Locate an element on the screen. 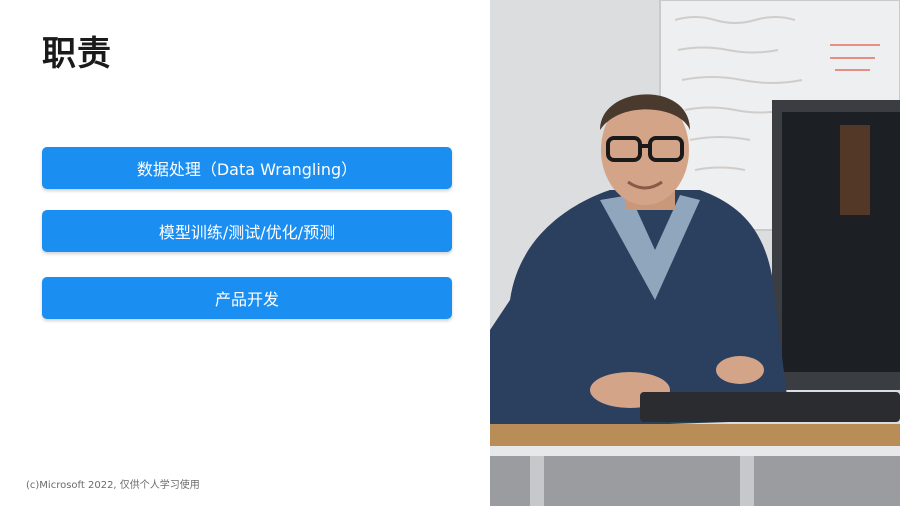 This screenshot has height=506, width=900. responsibility-label: 产品开发 is located at coordinates (246, 299).